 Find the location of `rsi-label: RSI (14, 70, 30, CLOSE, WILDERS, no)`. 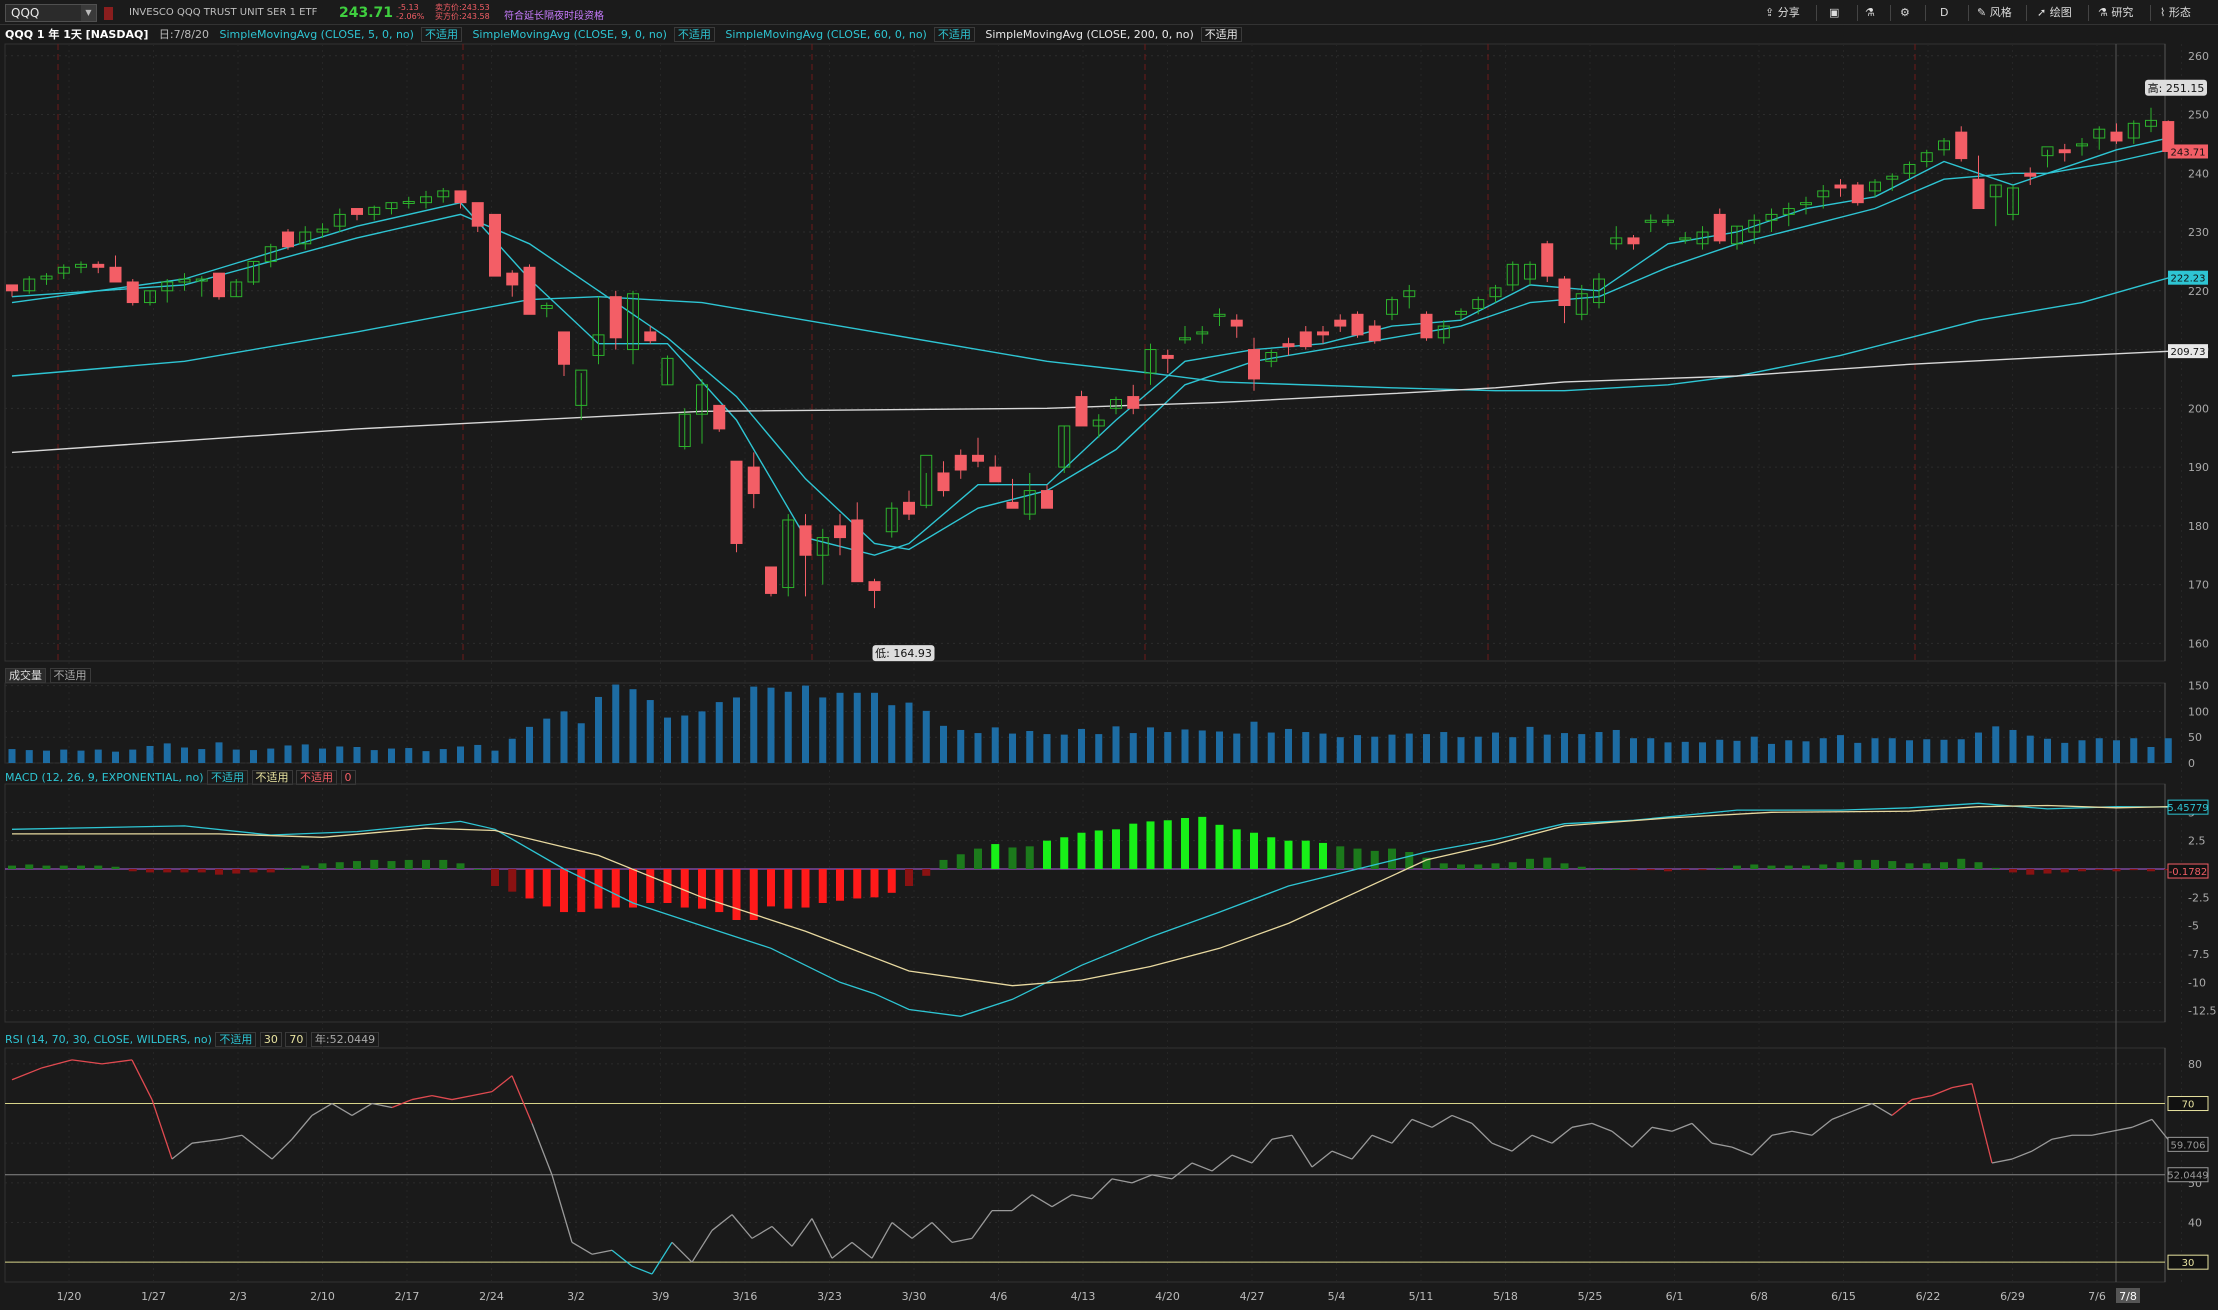

rsi-label: RSI (14, 70, 30, CLOSE, WILDERS, no) is located at coordinates (108, 1039).